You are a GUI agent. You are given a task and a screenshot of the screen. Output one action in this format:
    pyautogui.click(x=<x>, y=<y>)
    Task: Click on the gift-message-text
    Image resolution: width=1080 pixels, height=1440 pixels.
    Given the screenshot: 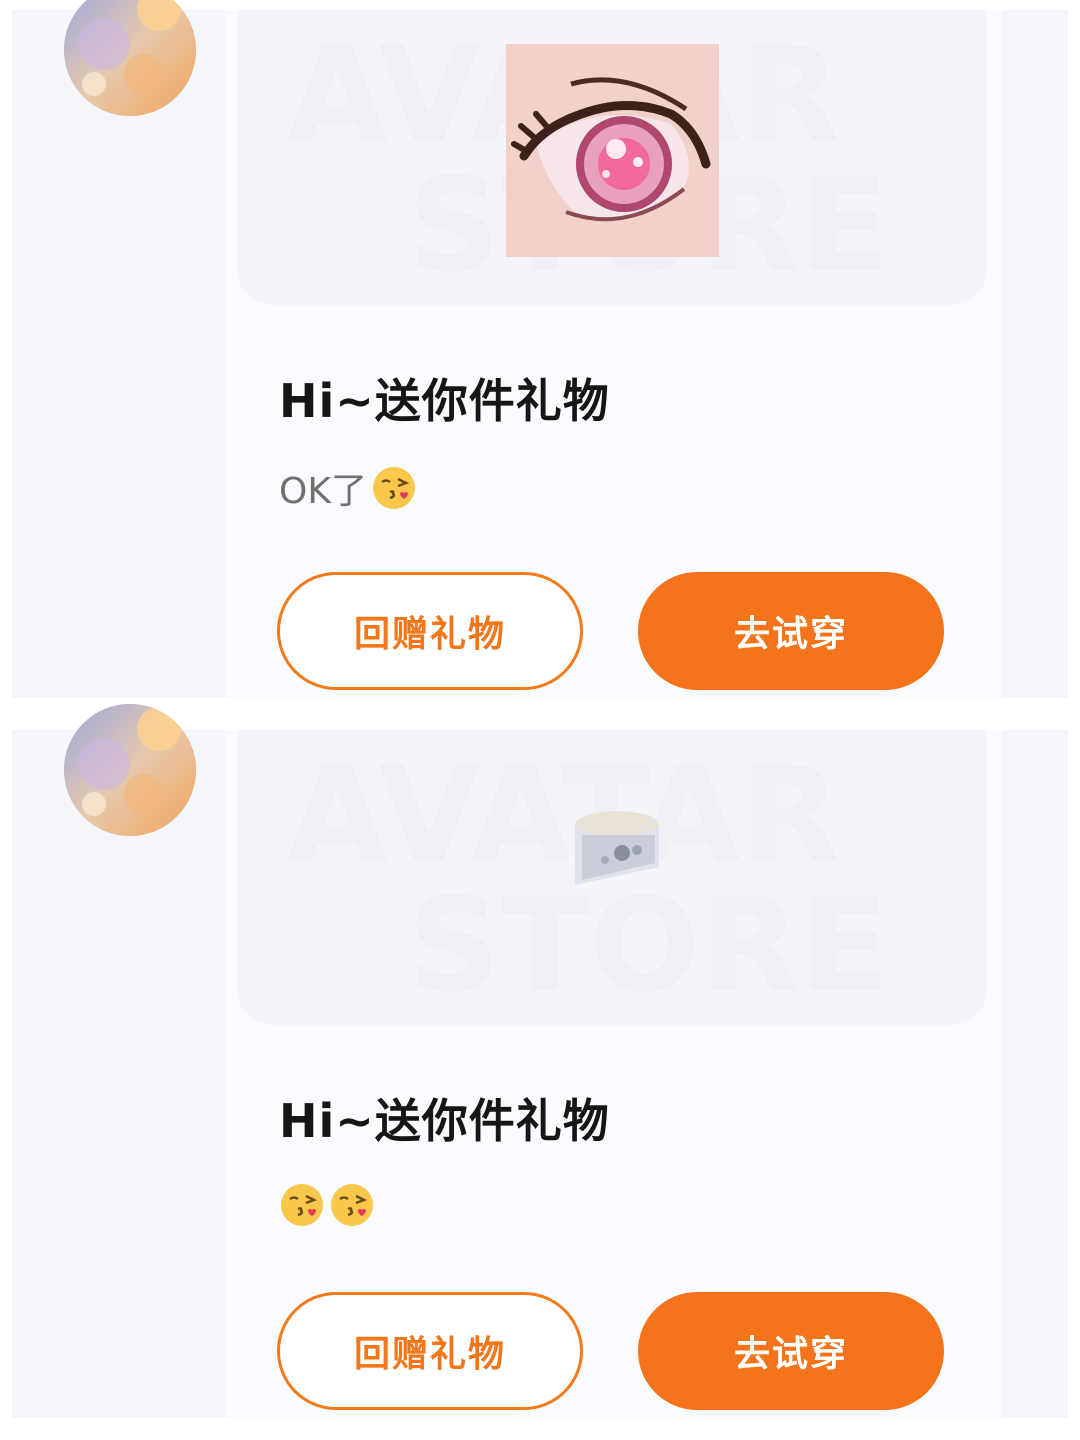 What is the action you would take?
    pyautogui.click(x=327, y=1205)
    